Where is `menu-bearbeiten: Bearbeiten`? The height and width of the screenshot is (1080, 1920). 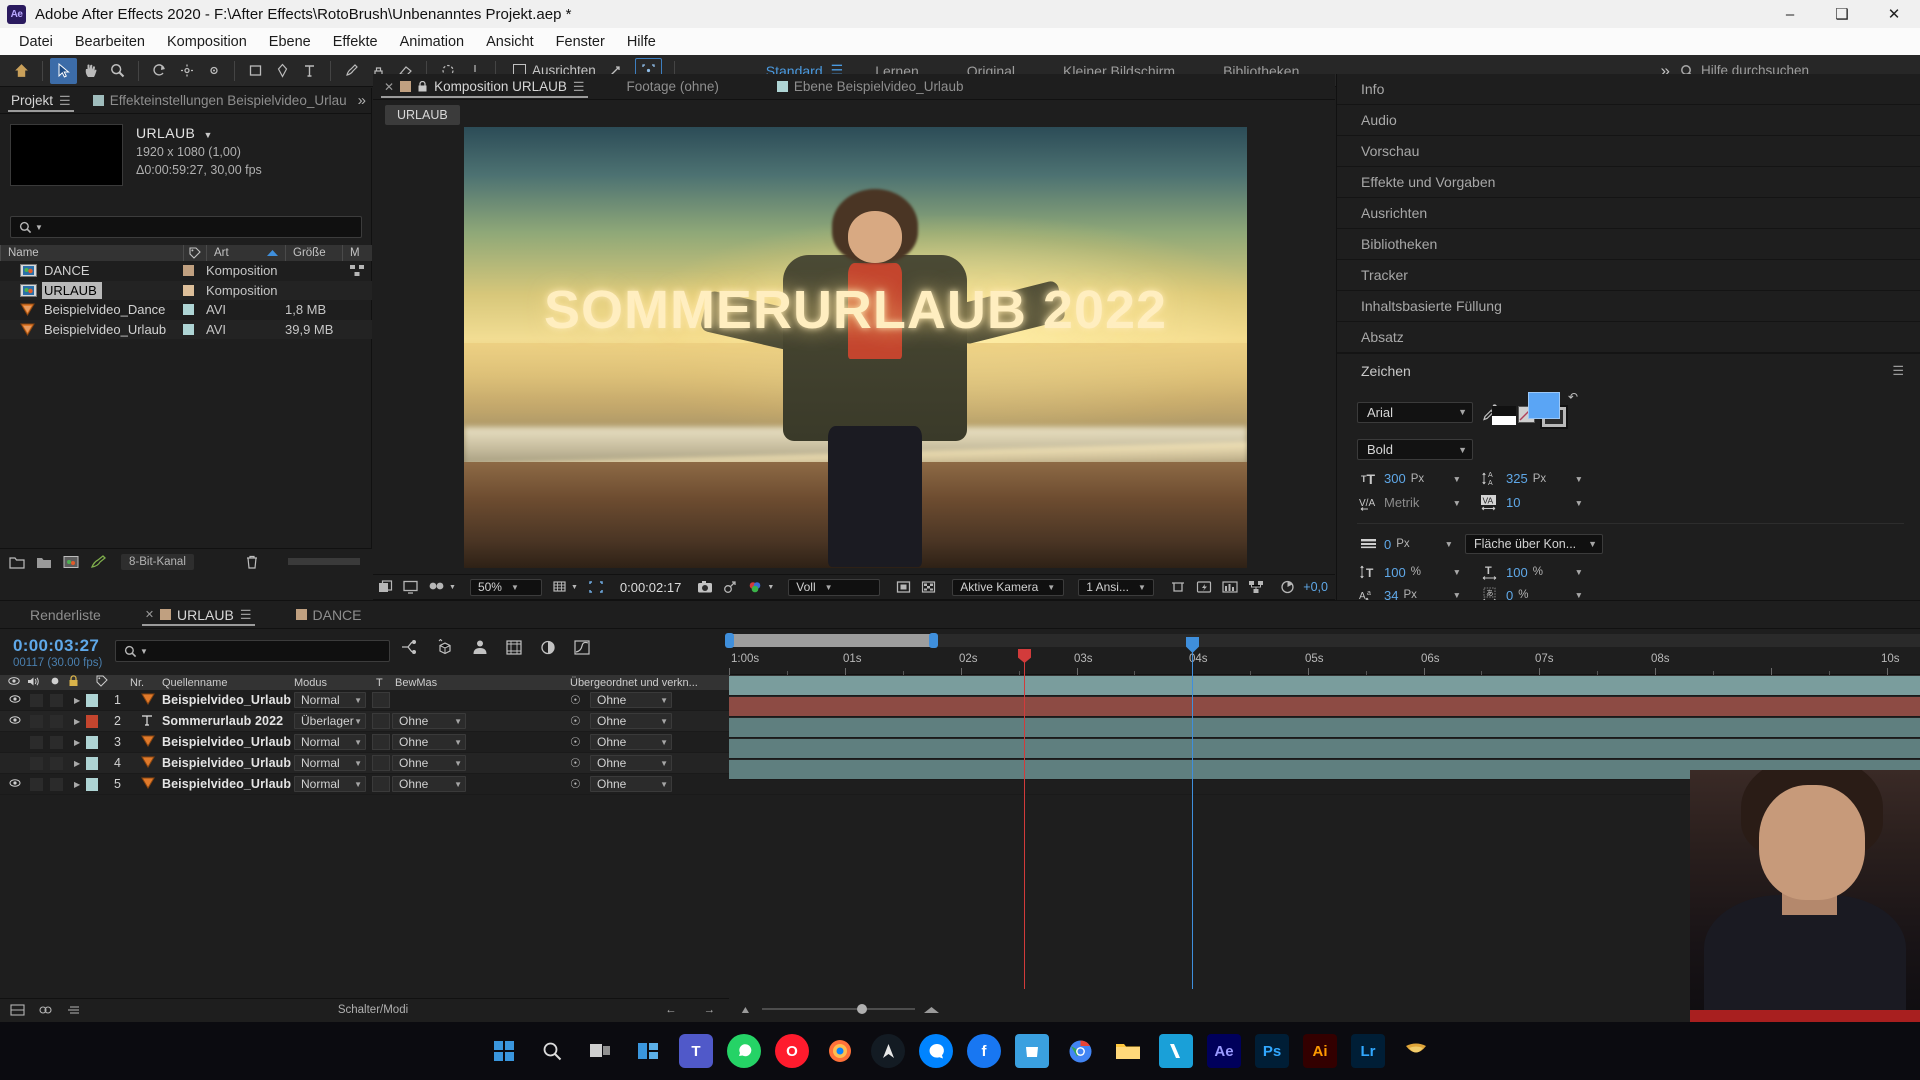
menu-bearbeiten: Bearbeiten is located at coordinates (110, 42).